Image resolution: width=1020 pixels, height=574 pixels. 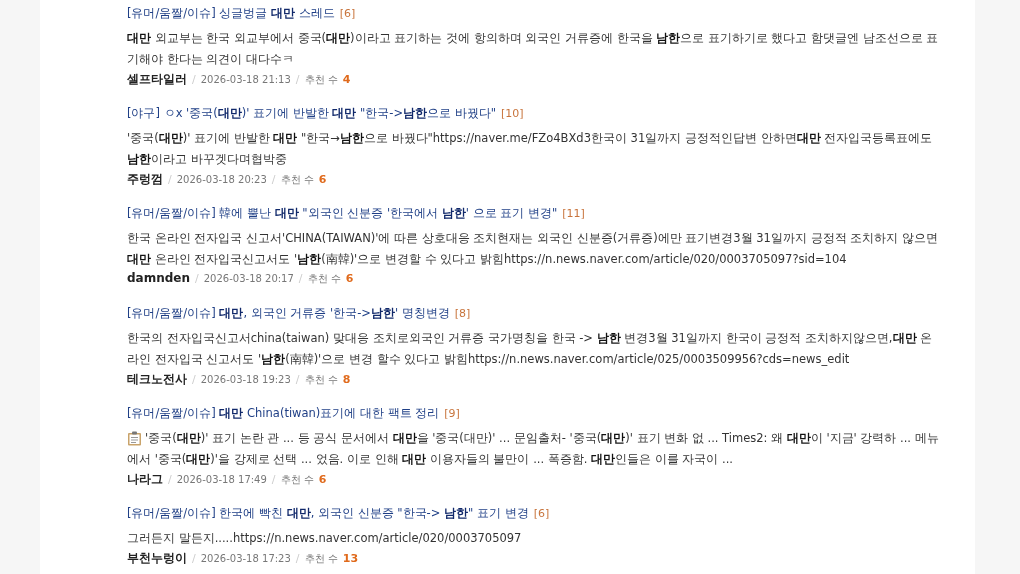 I want to click on author-name: 부천누렁이, so click(x=157, y=558).